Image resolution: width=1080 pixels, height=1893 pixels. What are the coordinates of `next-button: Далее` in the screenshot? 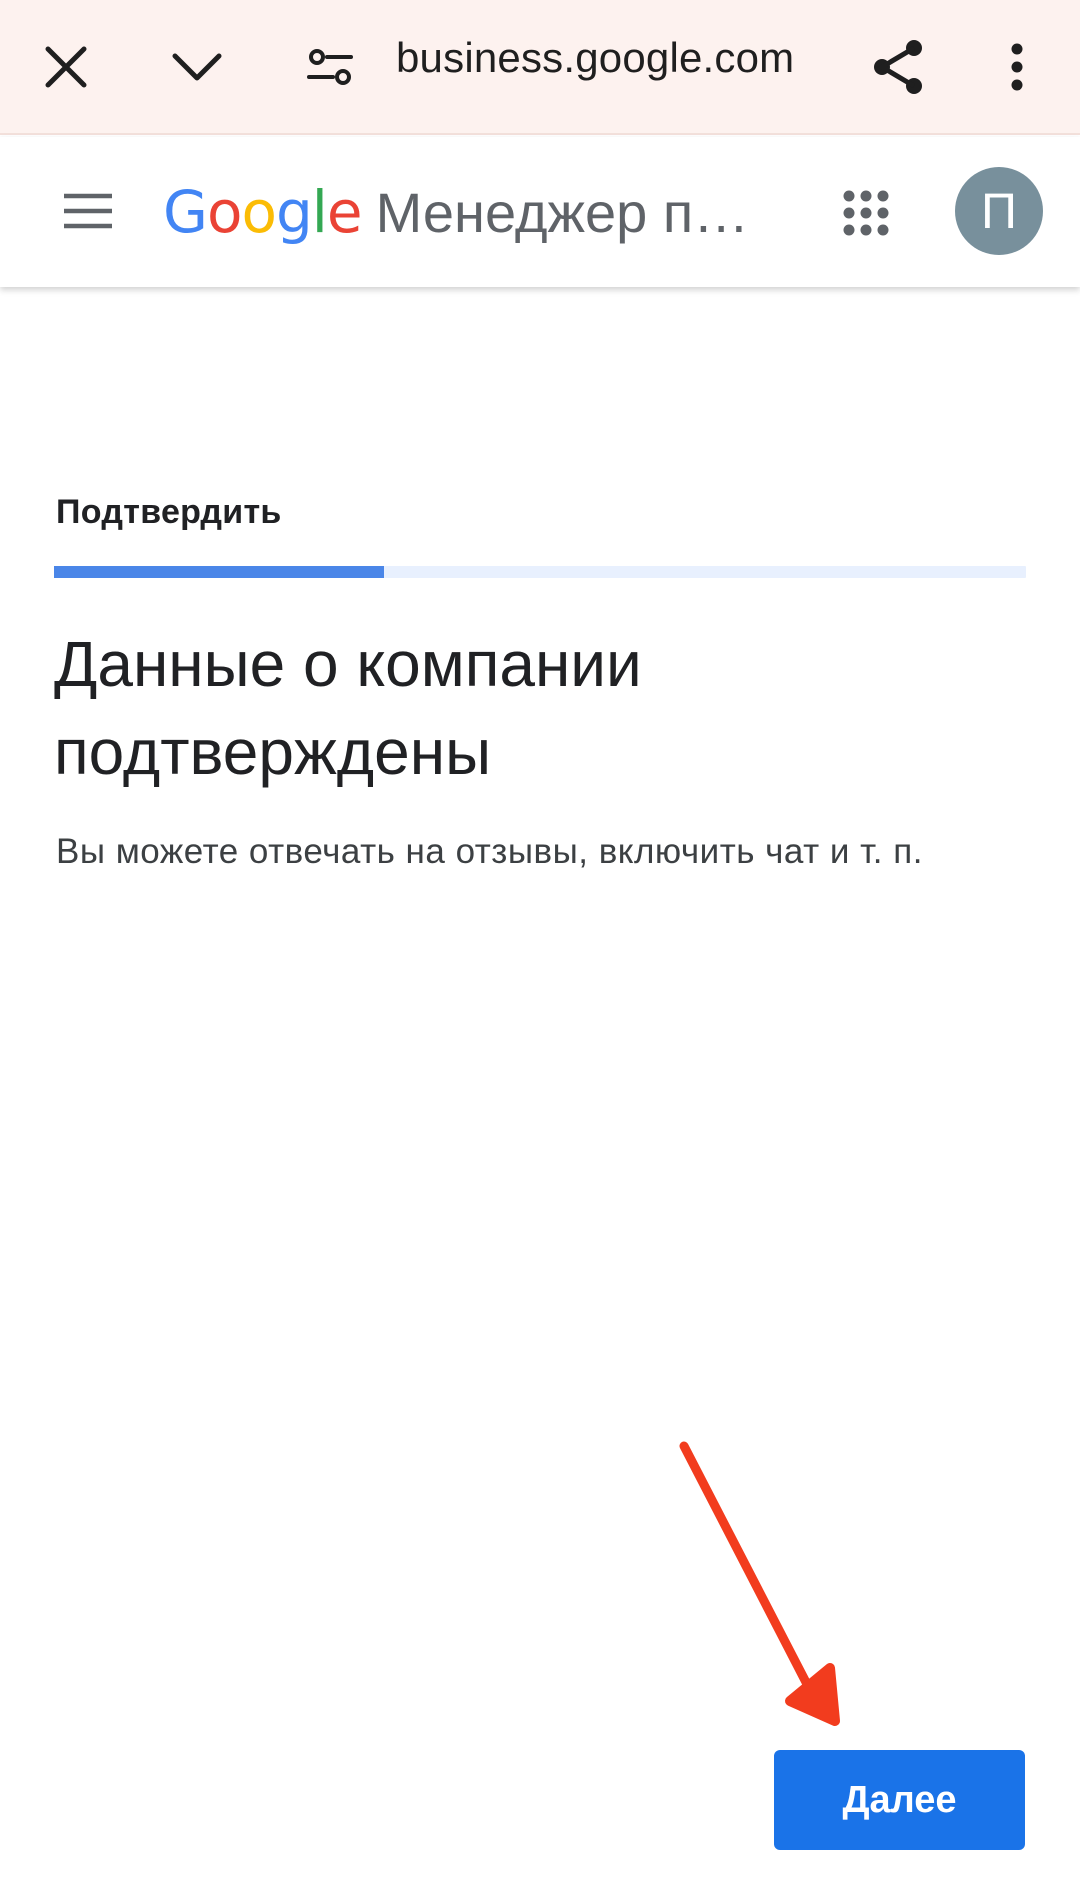 It's located at (899, 1800).